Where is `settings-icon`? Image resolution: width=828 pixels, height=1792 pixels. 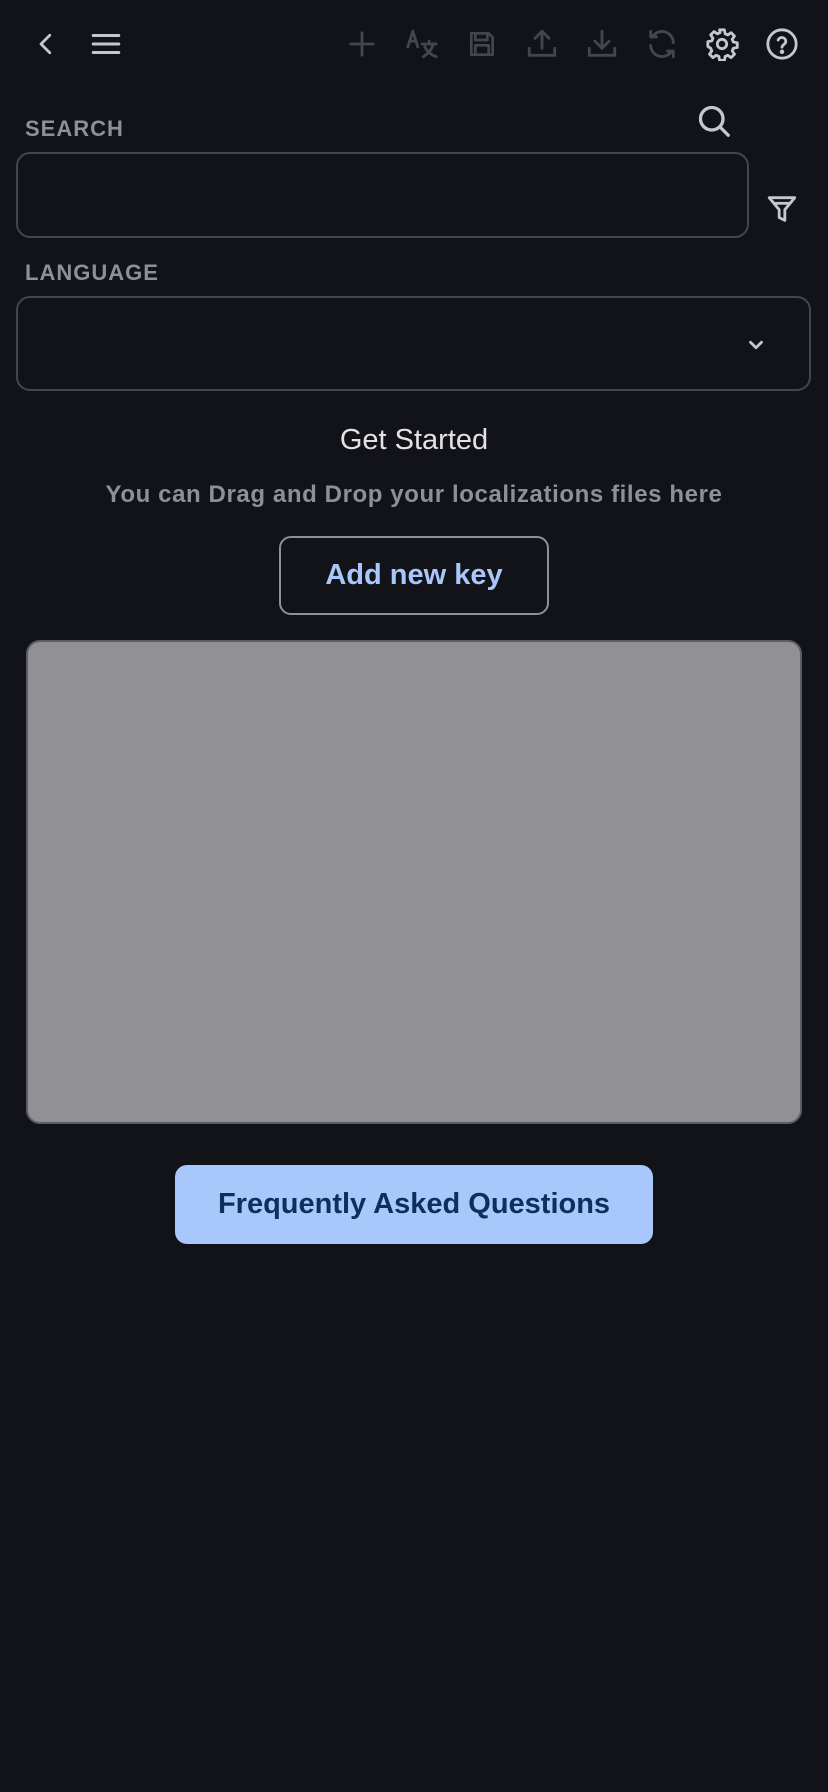
settings-icon is located at coordinates (722, 44).